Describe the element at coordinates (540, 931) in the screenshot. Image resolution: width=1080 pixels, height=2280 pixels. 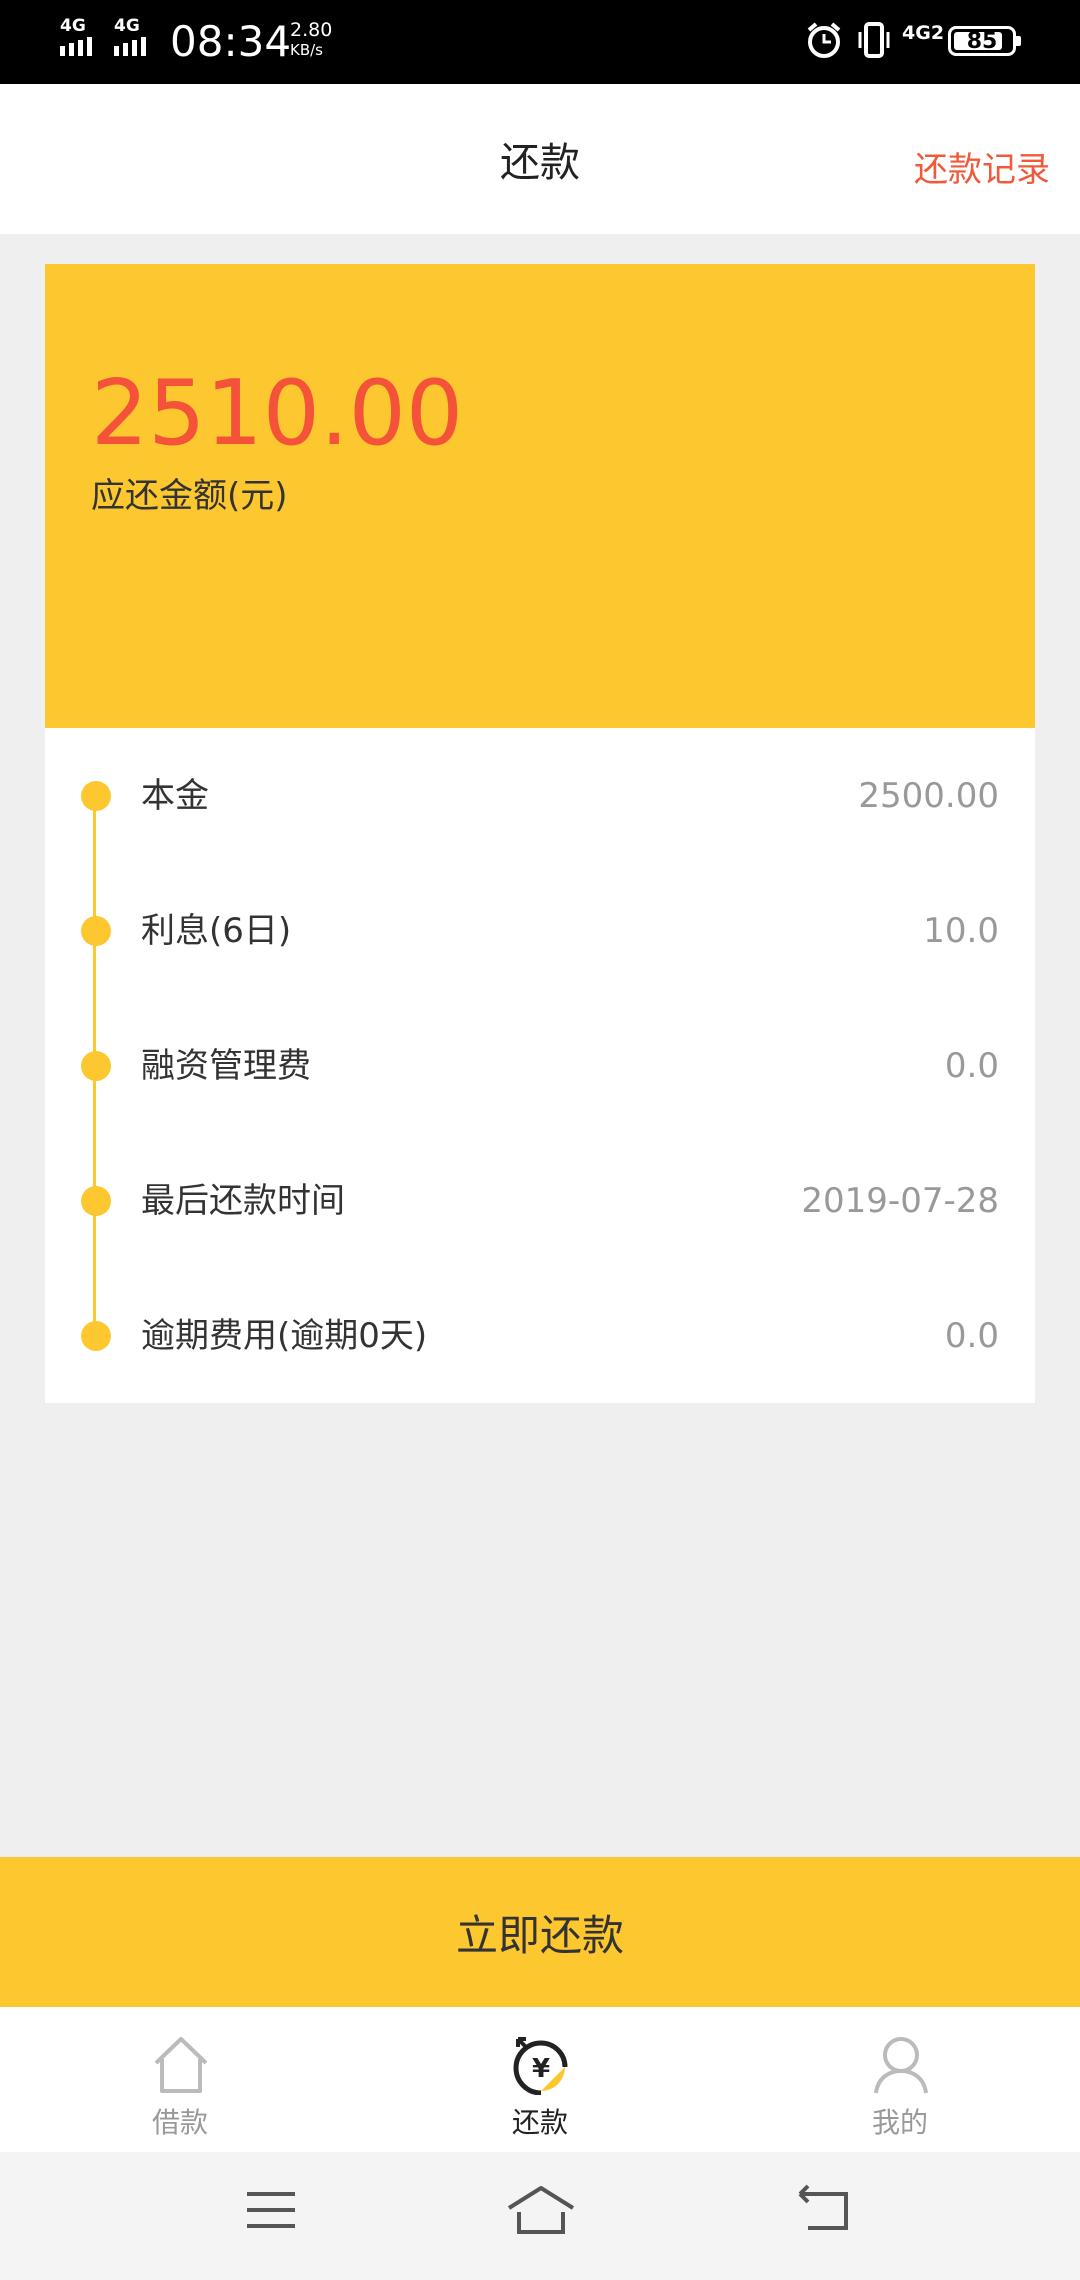
I see `detail-row-interest: 利息(6日) 10.0` at that location.